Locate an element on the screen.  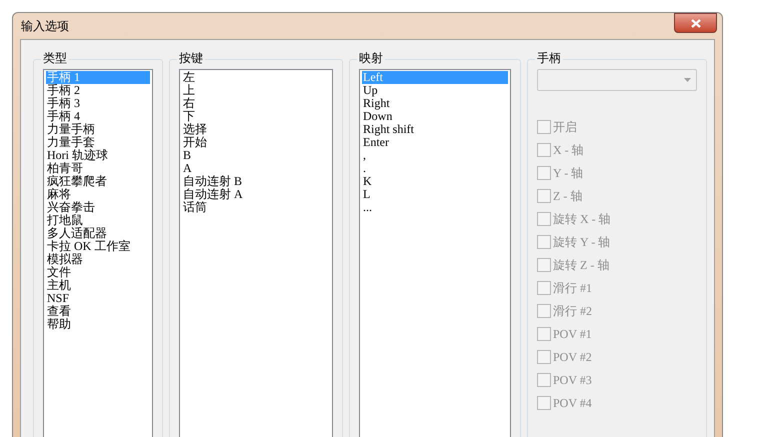
list-item: 麻将 is located at coordinates (59, 194).